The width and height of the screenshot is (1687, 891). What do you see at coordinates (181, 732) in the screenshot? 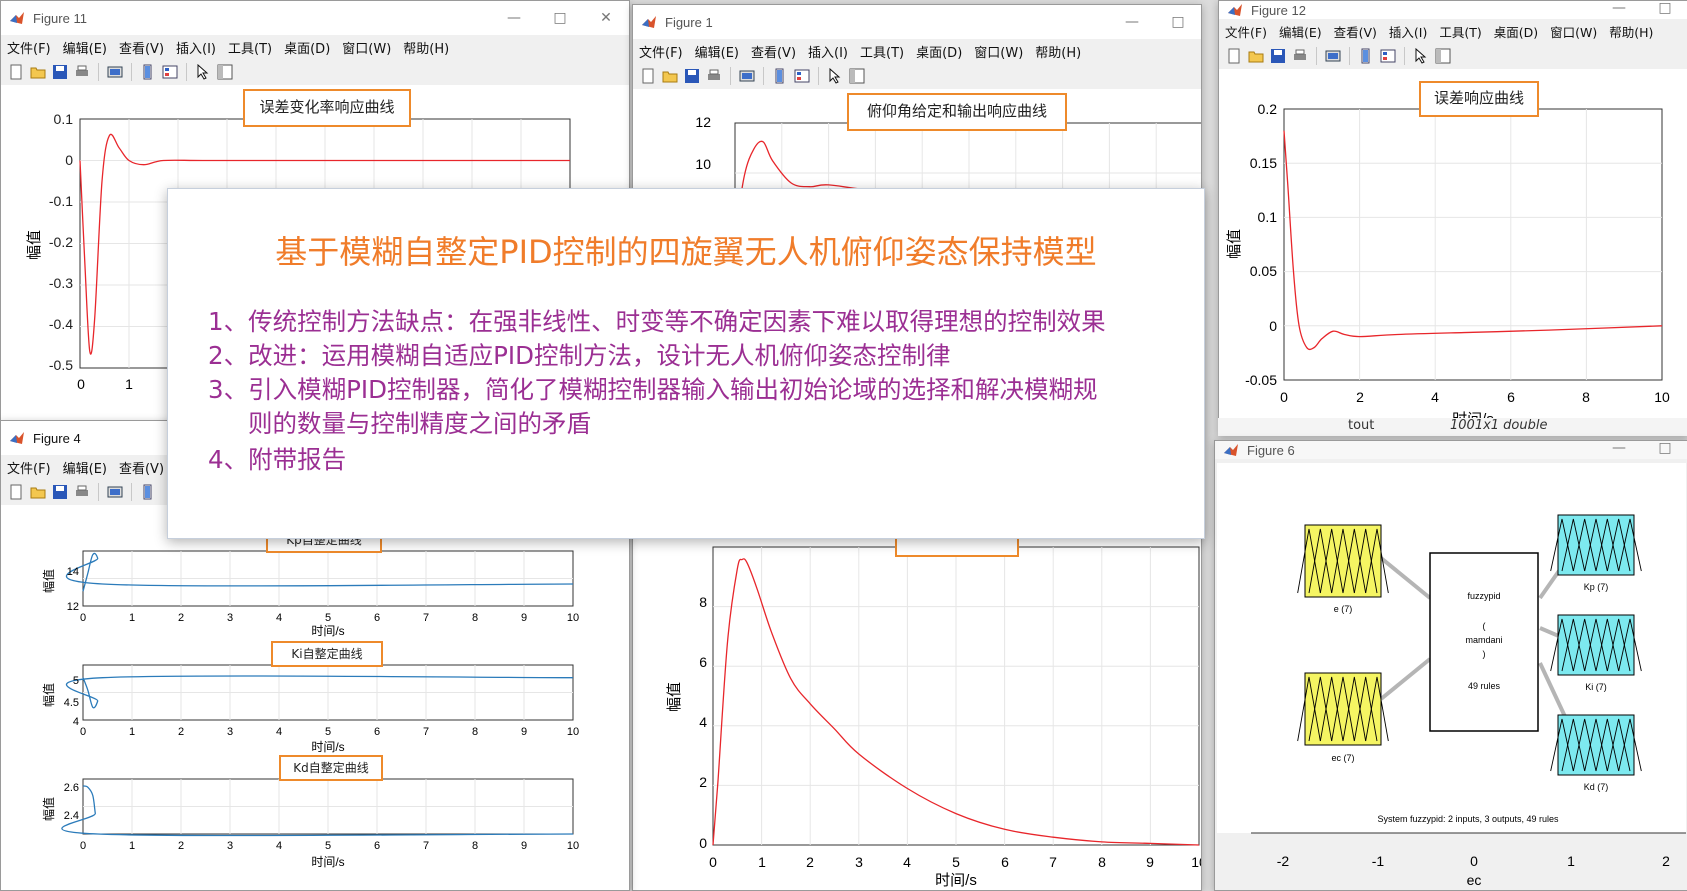
I see `xtick-label: 2` at bounding box center [181, 732].